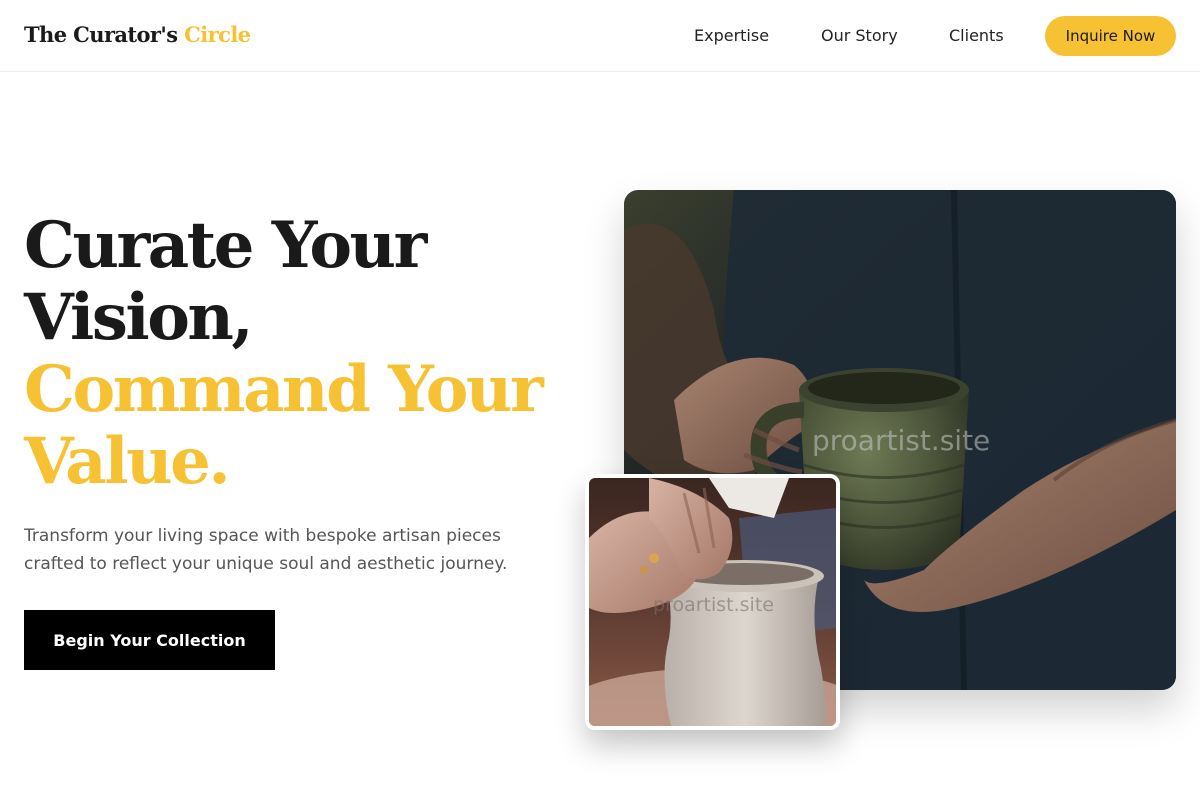 The width and height of the screenshot is (1200, 800). I want to click on hero-image-pottery-wheel: proartist.site, so click(712, 602).